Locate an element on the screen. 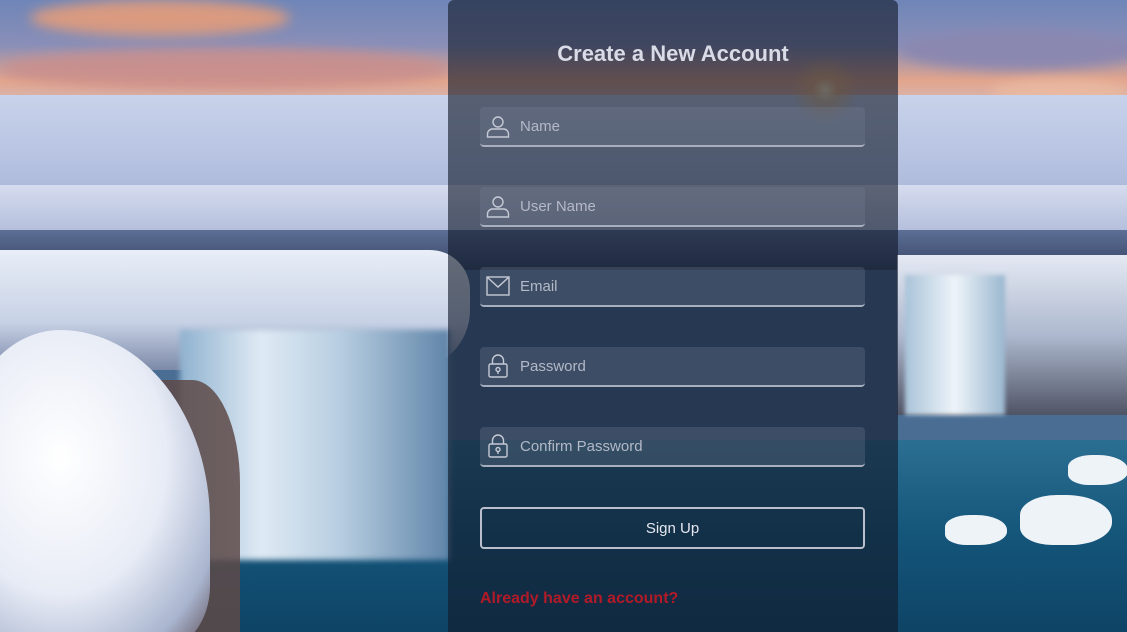 Image resolution: width=1127 pixels, height=632 pixels. waterfall-right is located at coordinates (955, 345).